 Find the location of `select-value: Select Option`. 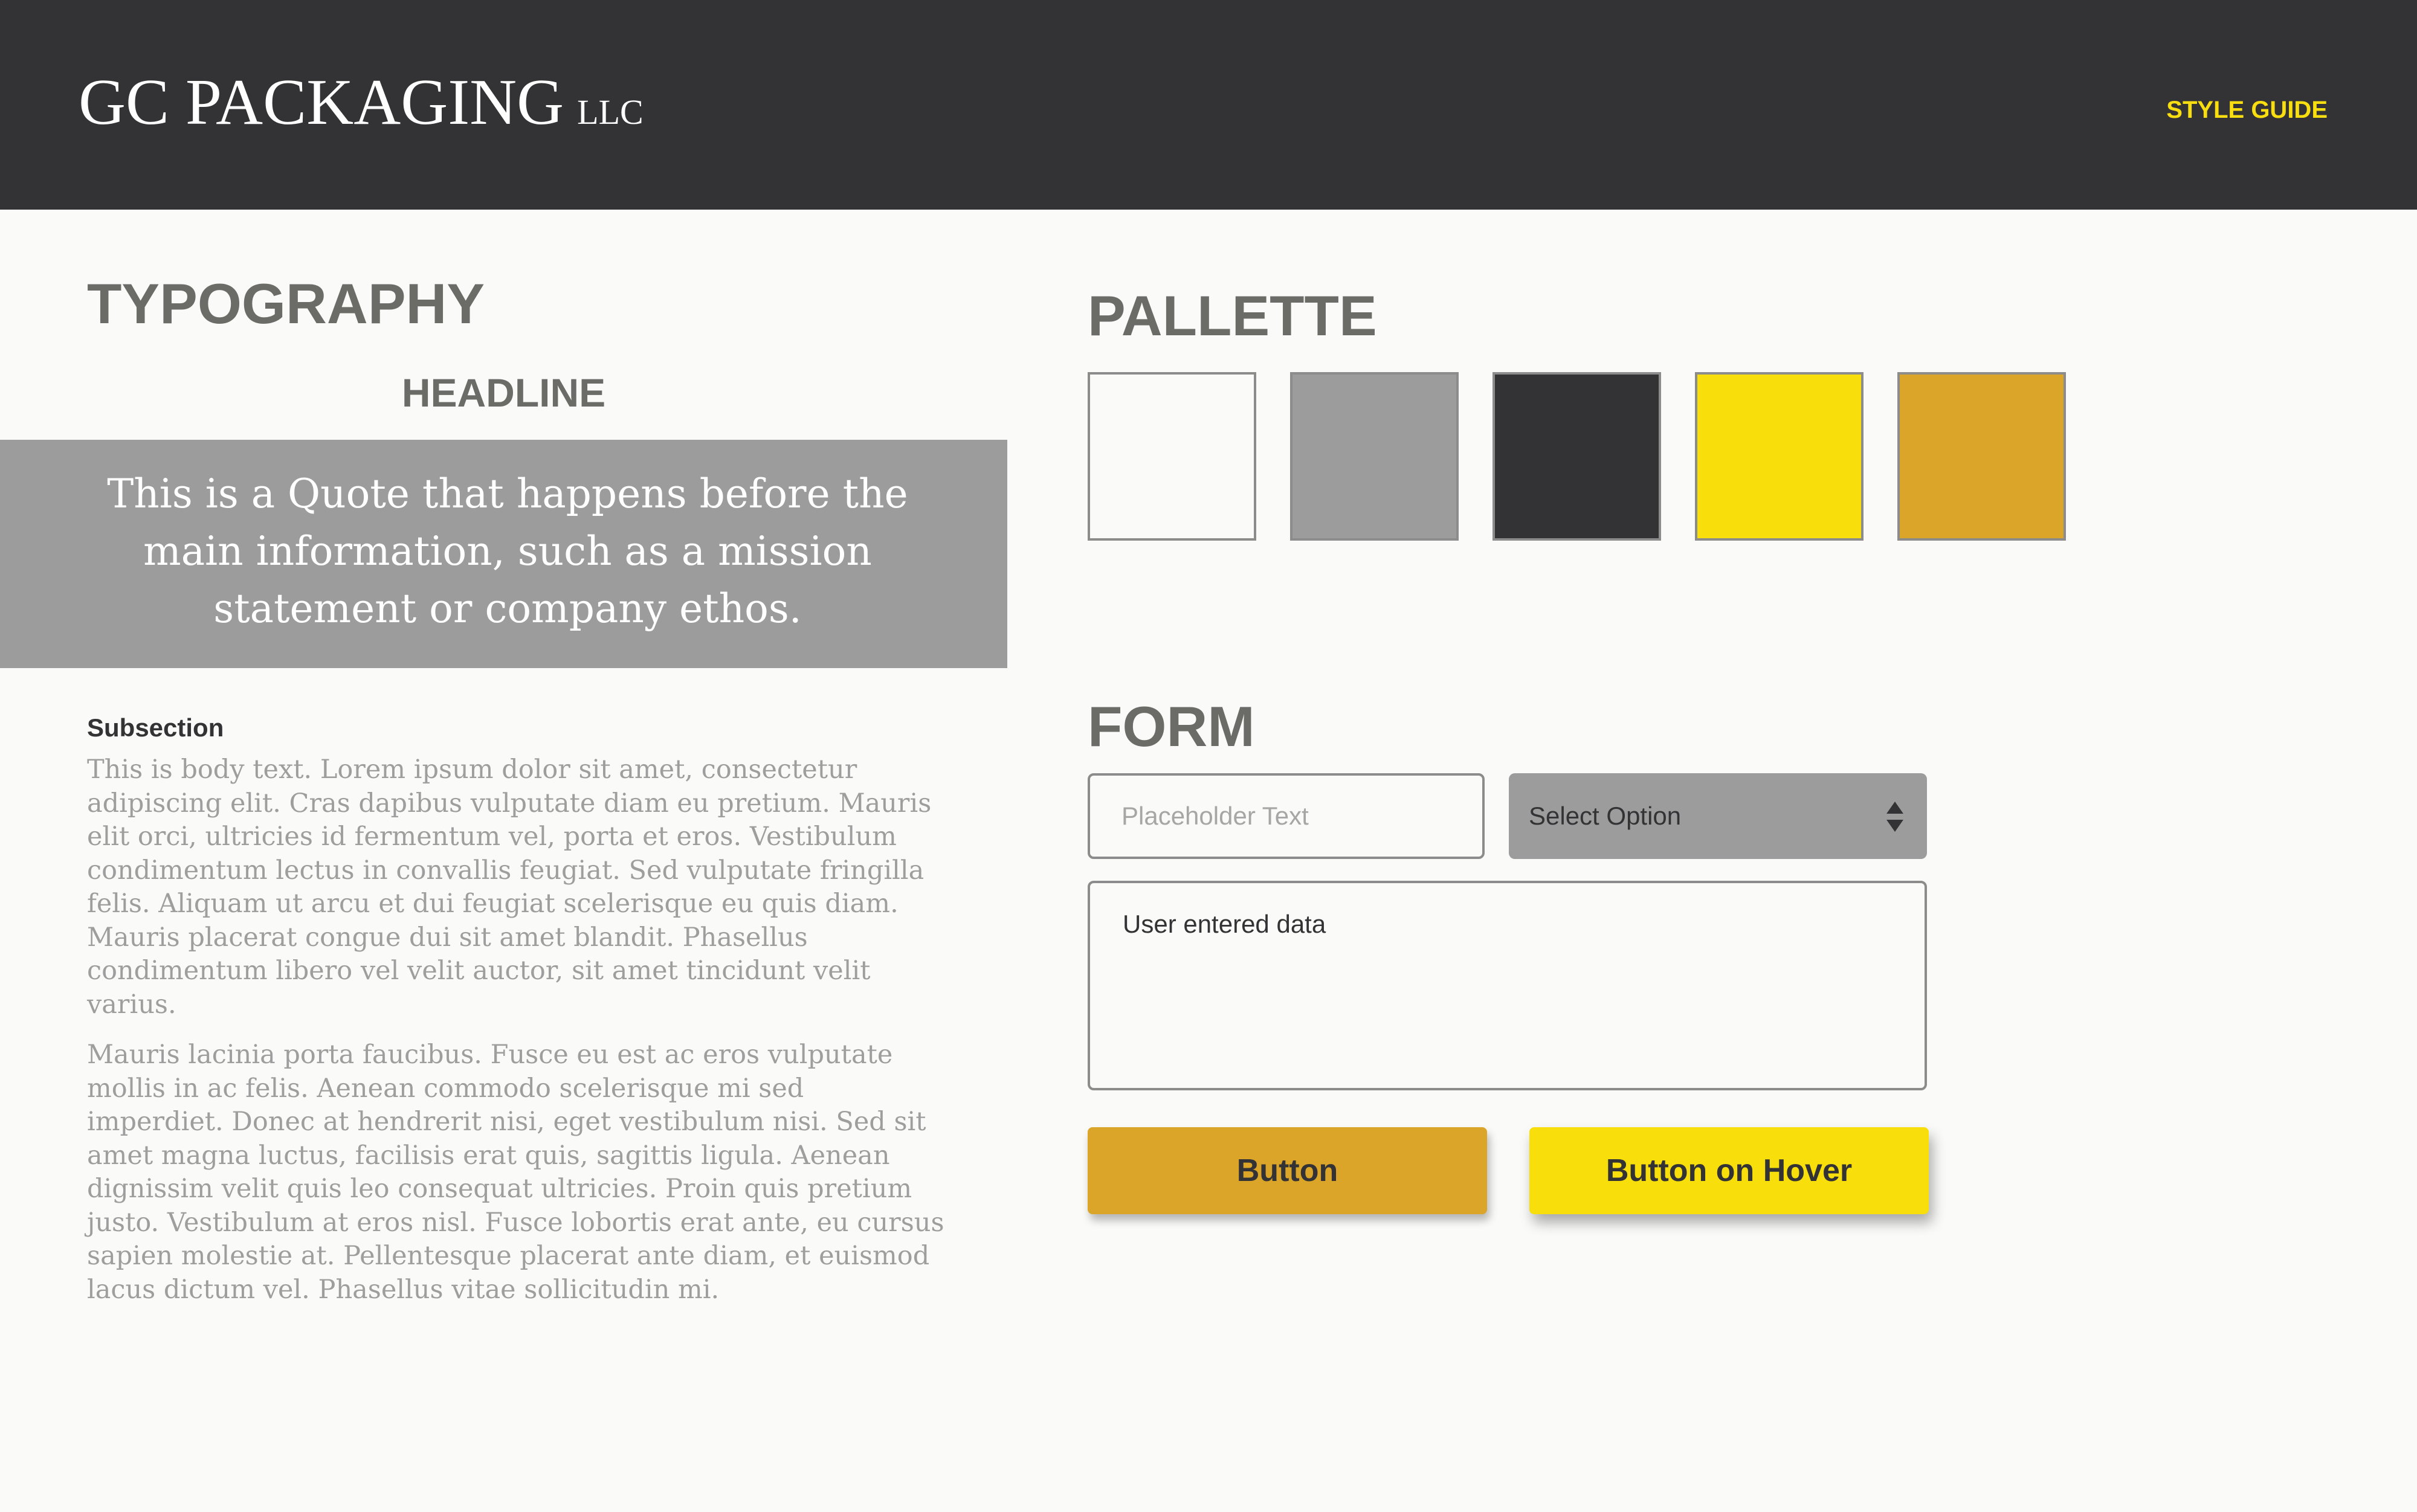

select-value: Select Option is located at coordinates (1605, 816).